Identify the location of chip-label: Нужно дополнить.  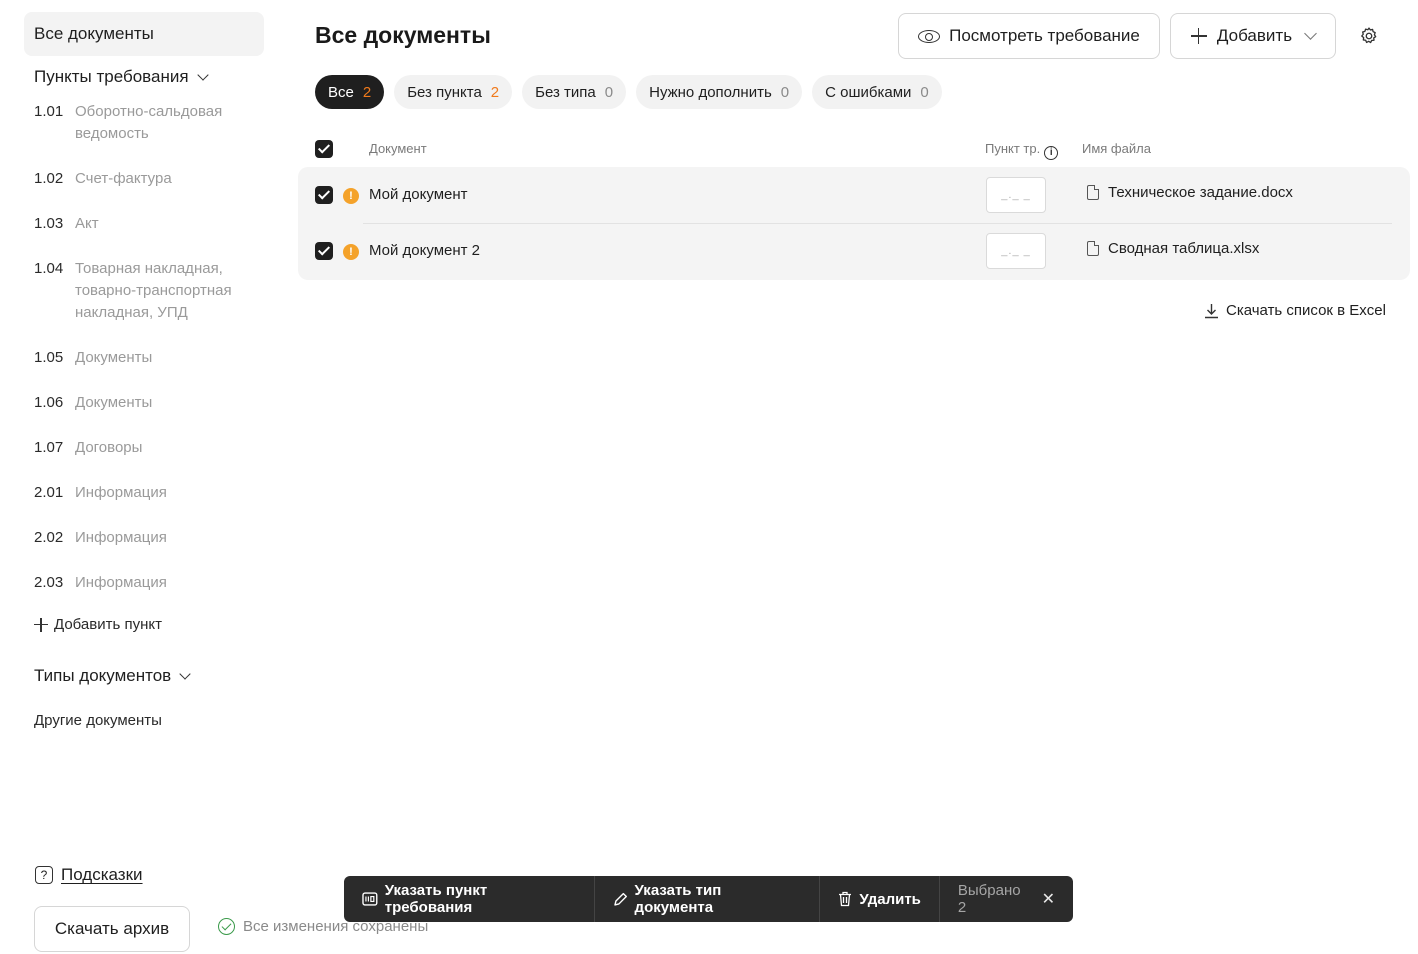
(710, 92).